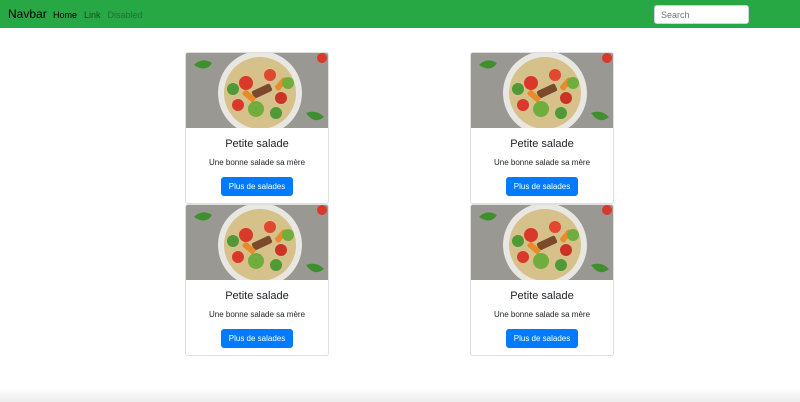 The height and width of the screenshot is (402, 800). I want to click on nav-link-home: Home, so click(65, 15).